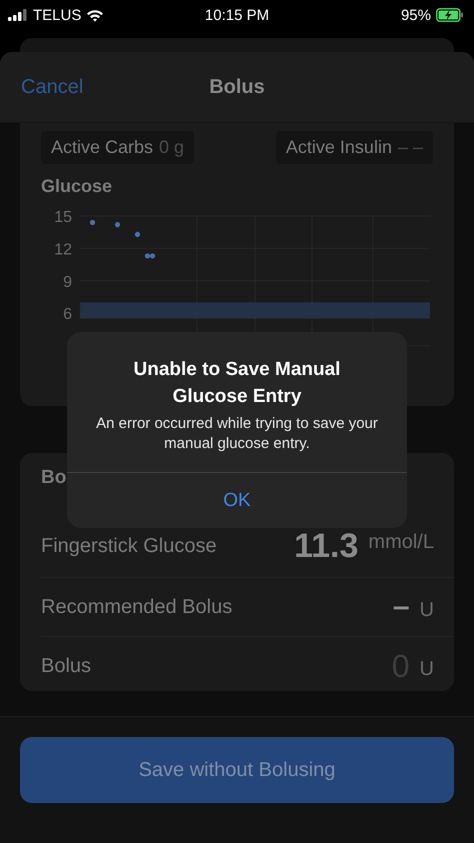  I want to click on battery-percent: 95%, so click(415, 15).